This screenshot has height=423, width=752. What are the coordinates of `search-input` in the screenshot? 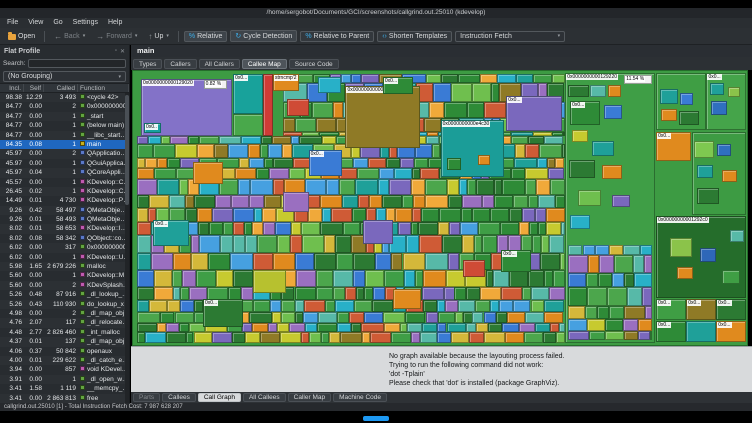 It's located at (77, 63).